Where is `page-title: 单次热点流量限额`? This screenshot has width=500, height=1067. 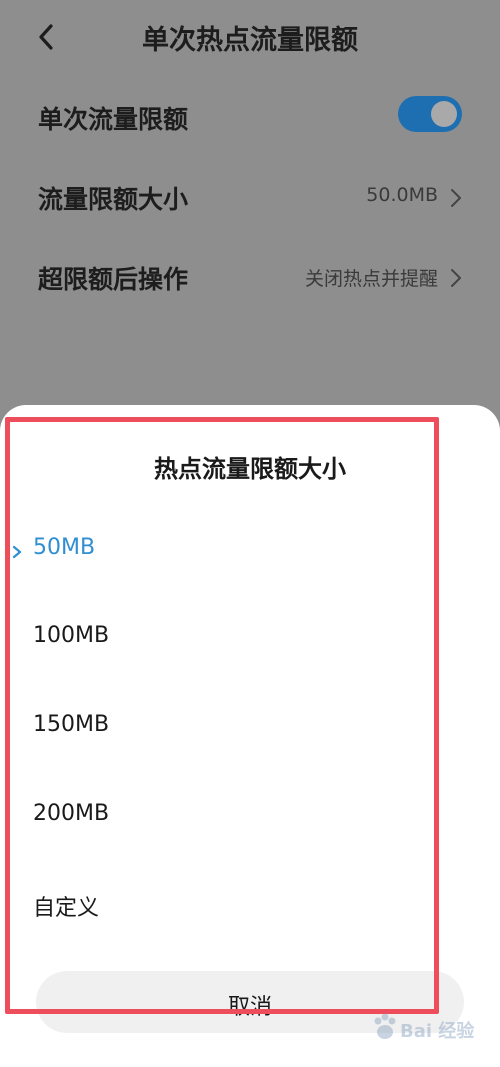
page-title: 单次热点流量限额 is located at coordinates (250, 40).